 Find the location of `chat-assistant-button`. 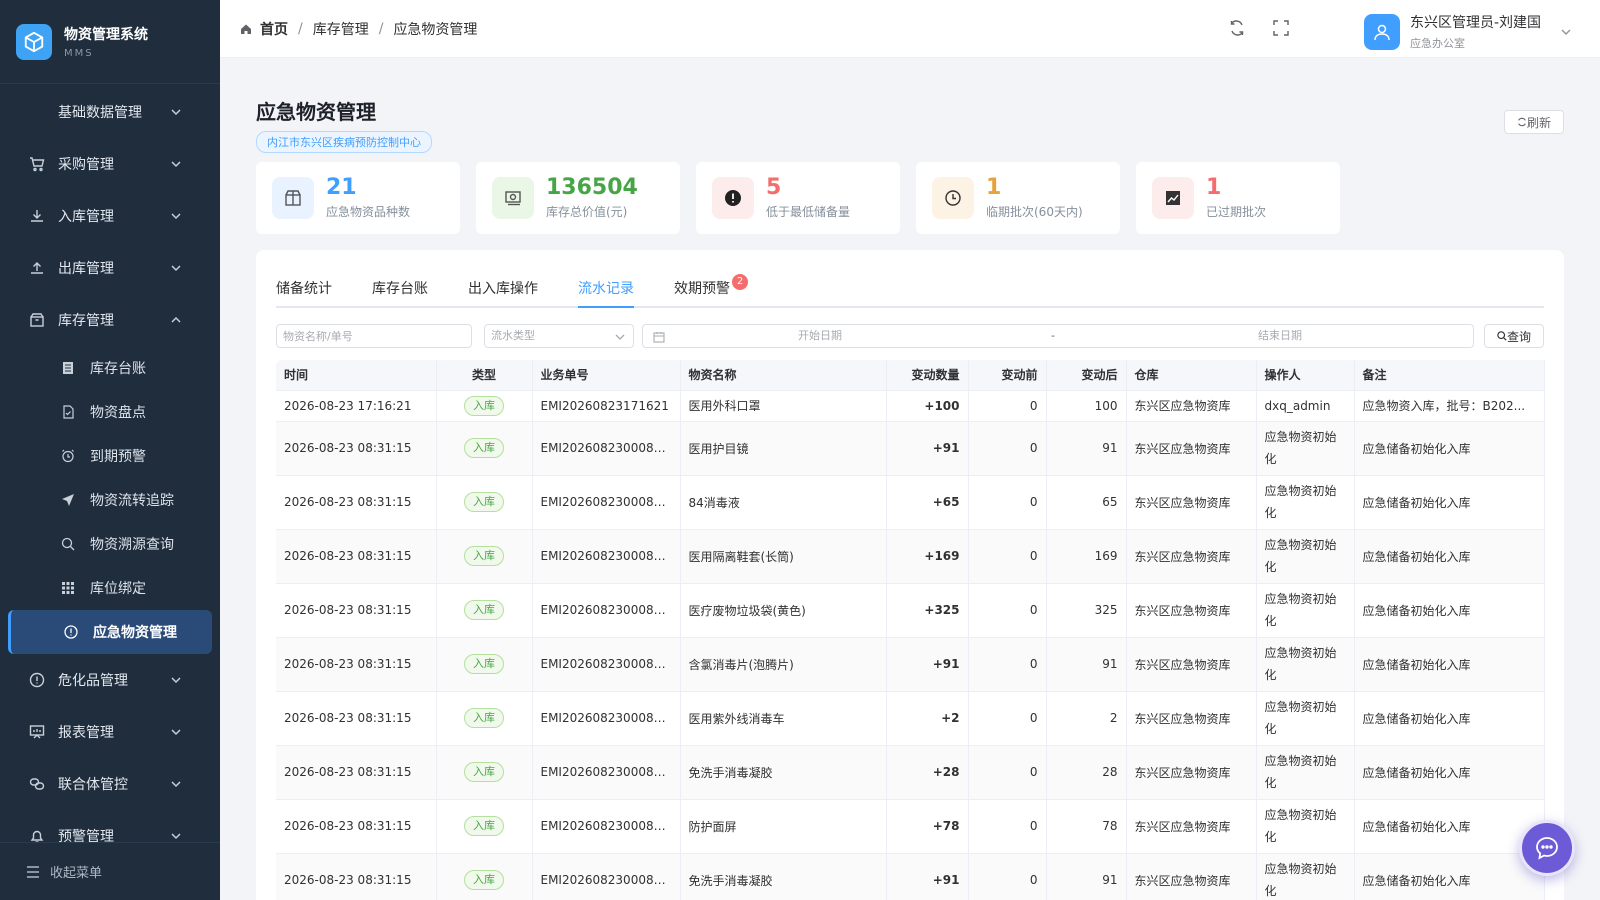

chat-assistant-button is located at coordinates (1547, 848).